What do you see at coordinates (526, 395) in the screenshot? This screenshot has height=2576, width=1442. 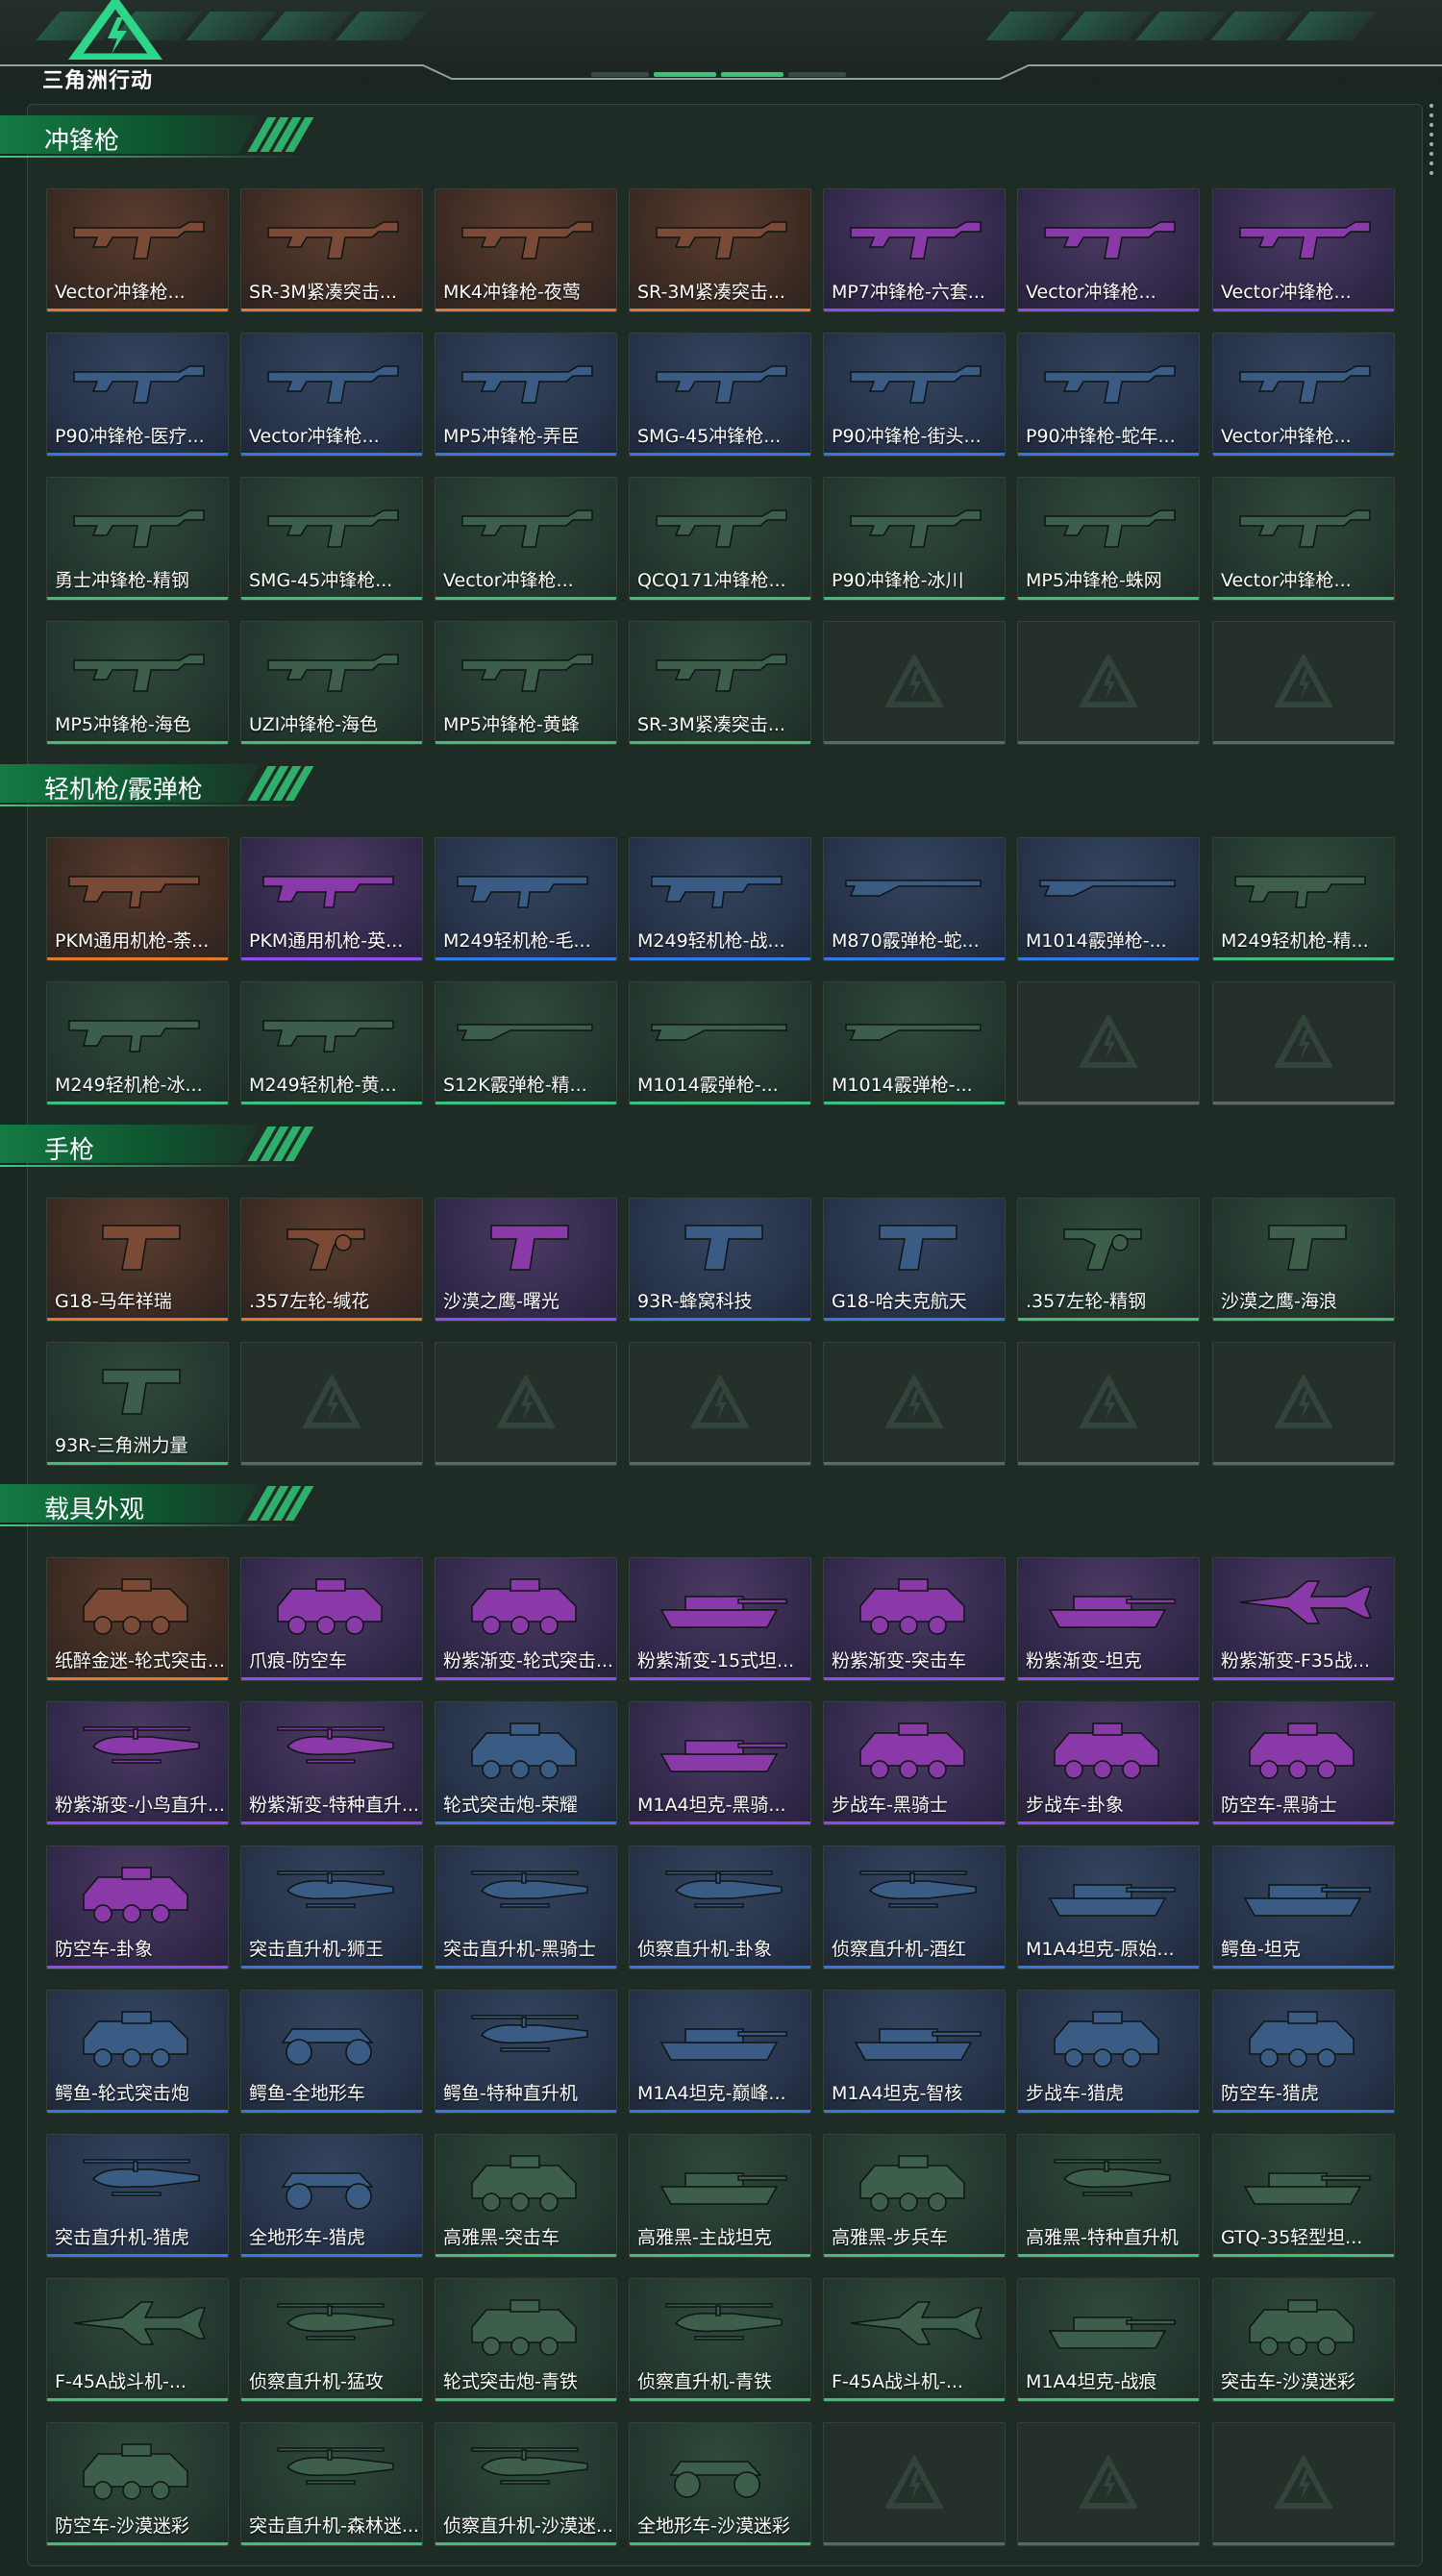 I see `item-card: MP5冲锋枪-弄臣` at bounding box center [526, 395].